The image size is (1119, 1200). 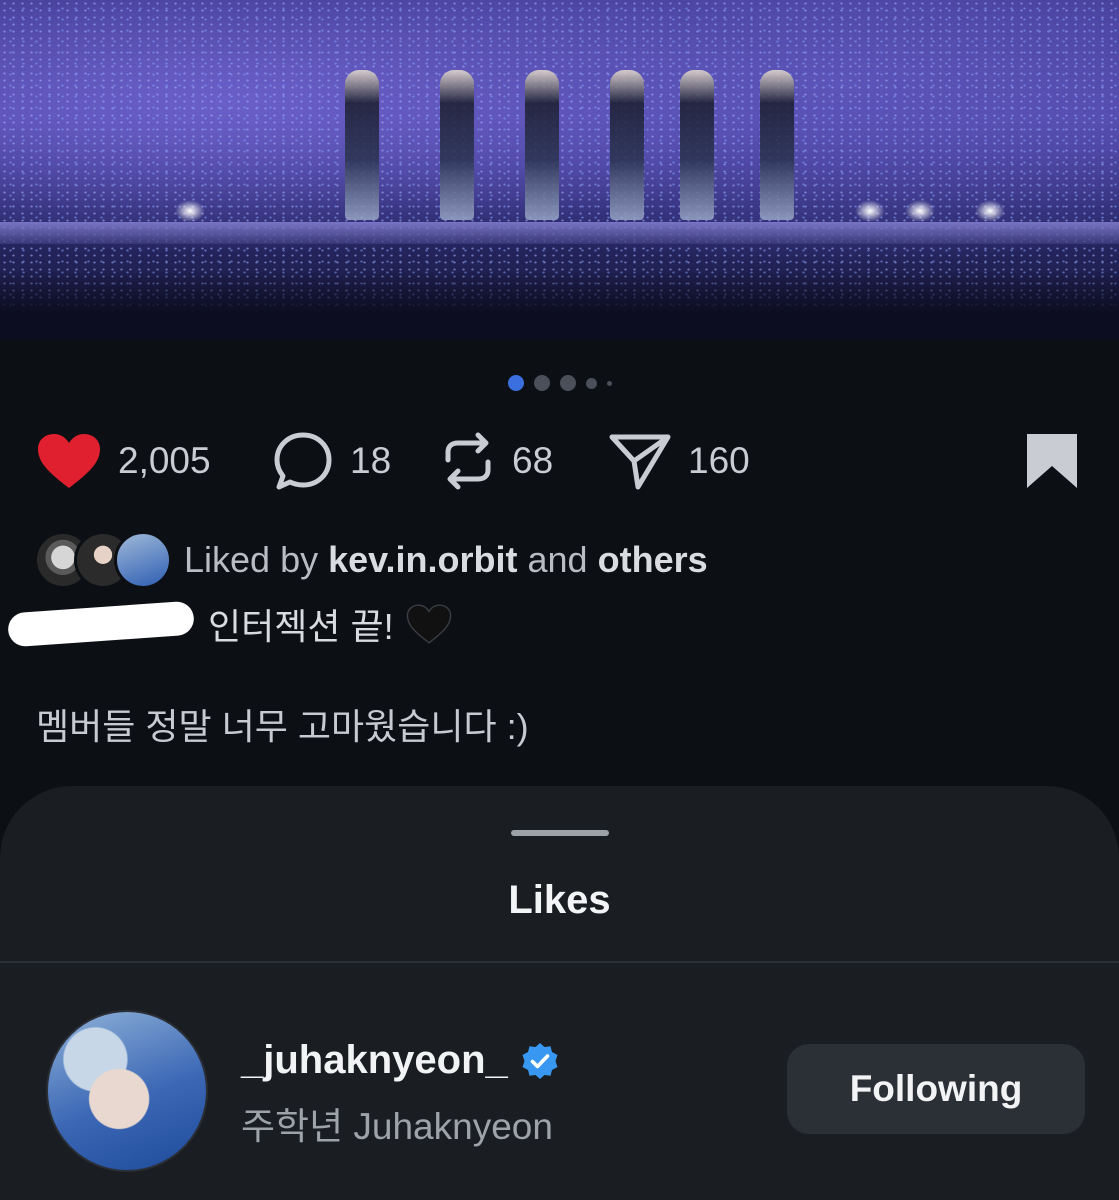 I want to click on comment-count: 18, so click(x=371, y=460).